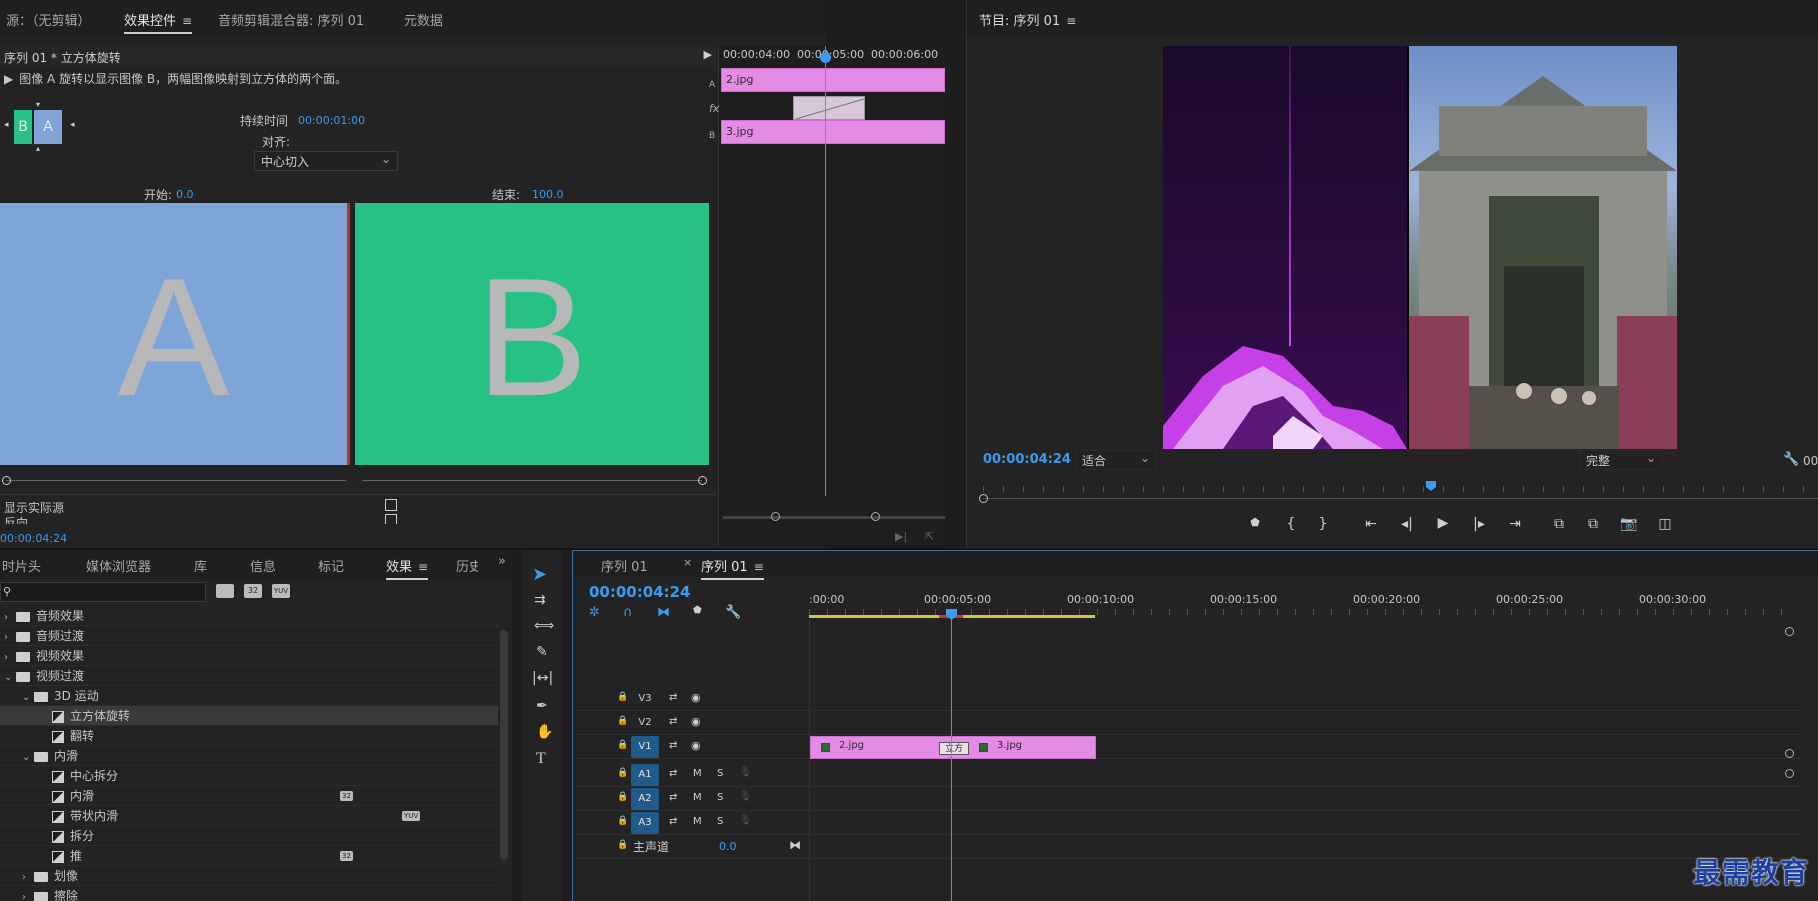 The image size is (1818, 901). I want to click on solo-button: S, so click(720, 797).